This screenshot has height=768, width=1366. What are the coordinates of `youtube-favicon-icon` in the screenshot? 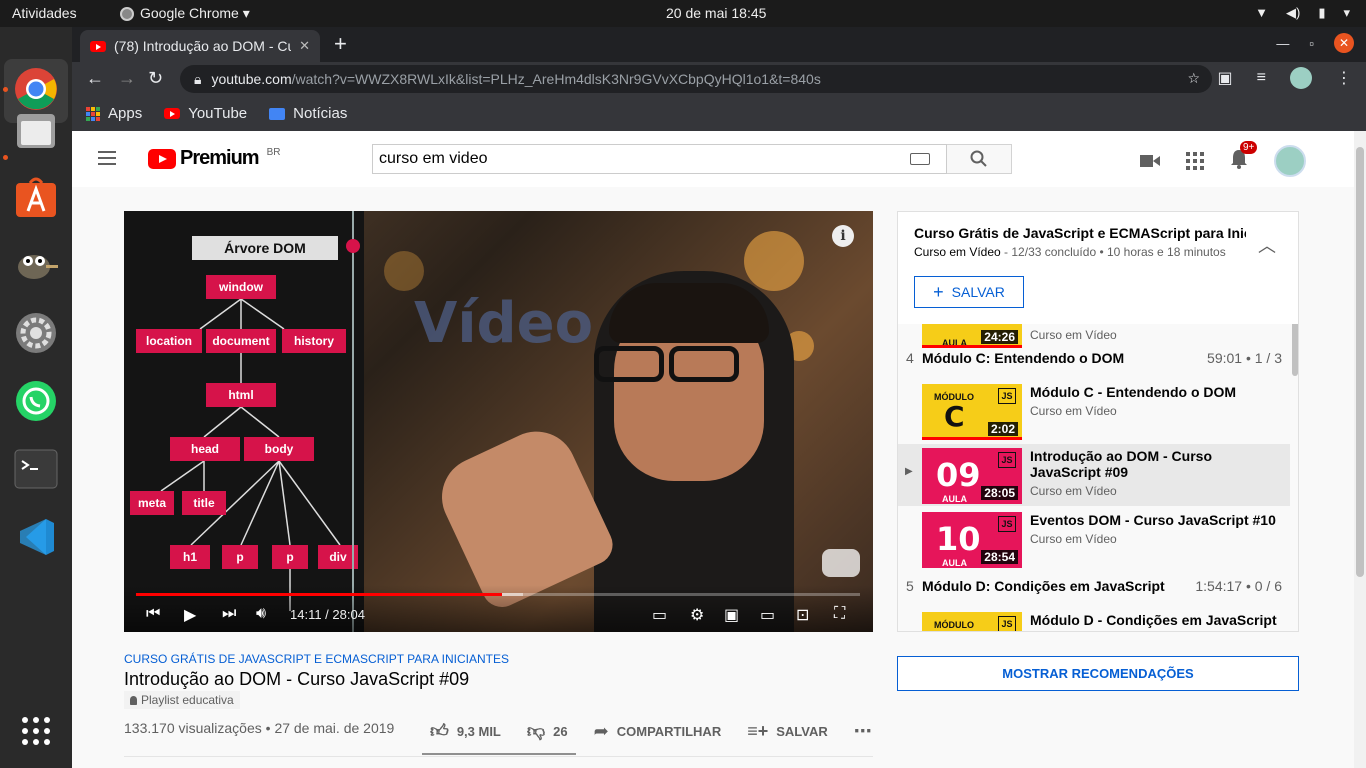 It's located at (172, 113).